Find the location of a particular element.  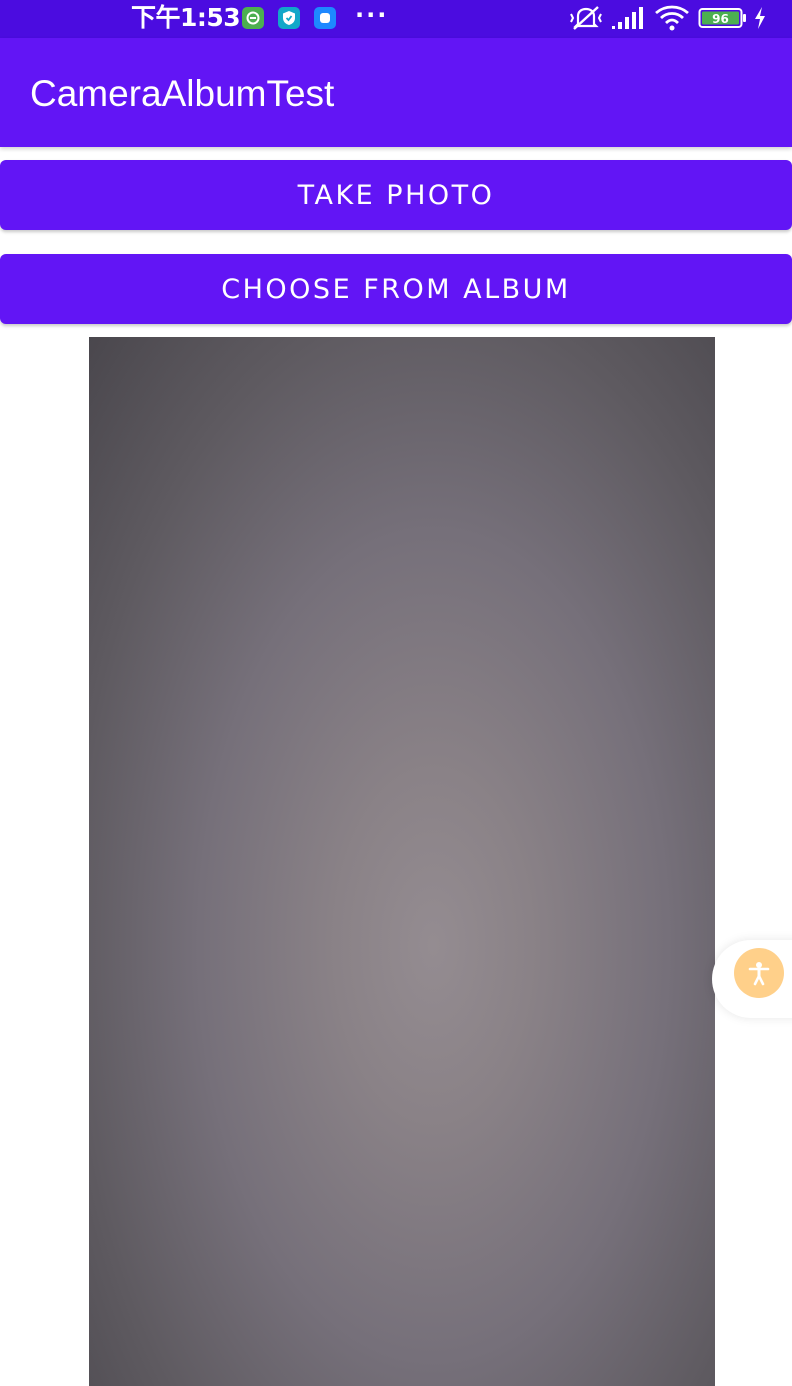

battery-level-text: 96 is located at coordinates (720, 19).